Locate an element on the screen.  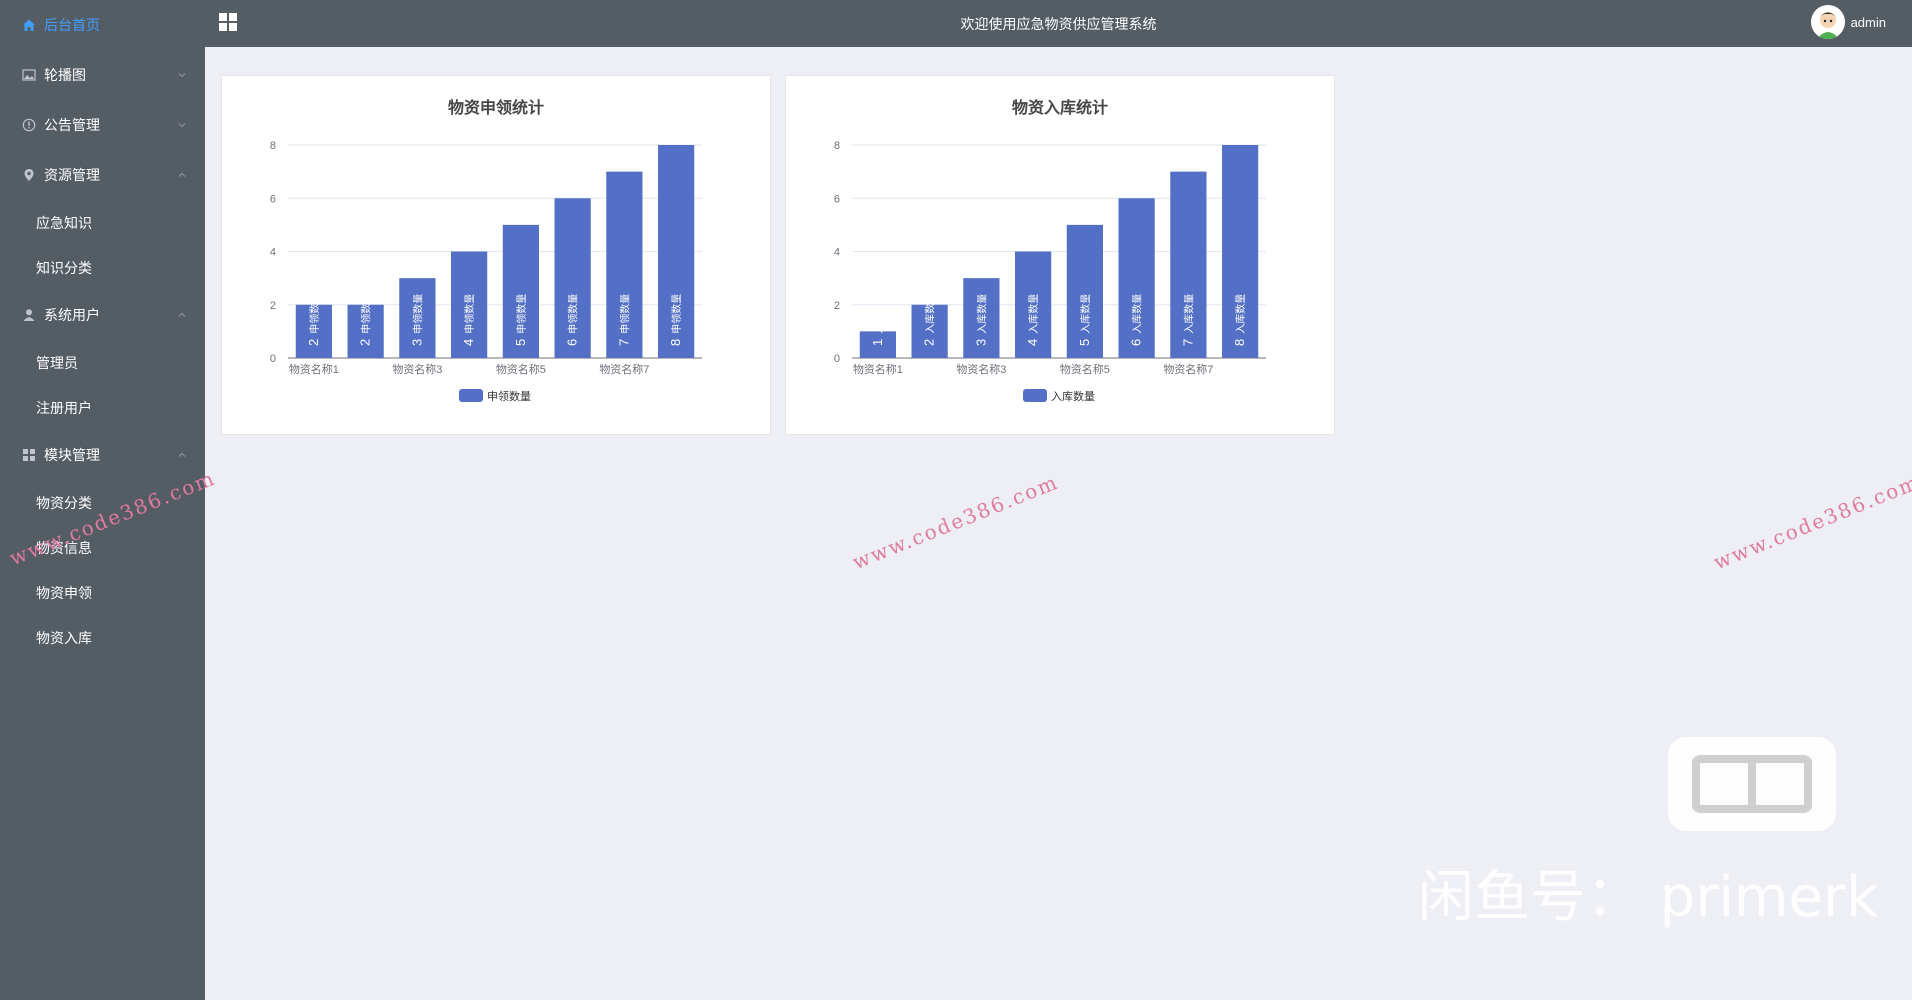
sidebar-item-modules: 模块管理 is located at coordinates (102, 455).